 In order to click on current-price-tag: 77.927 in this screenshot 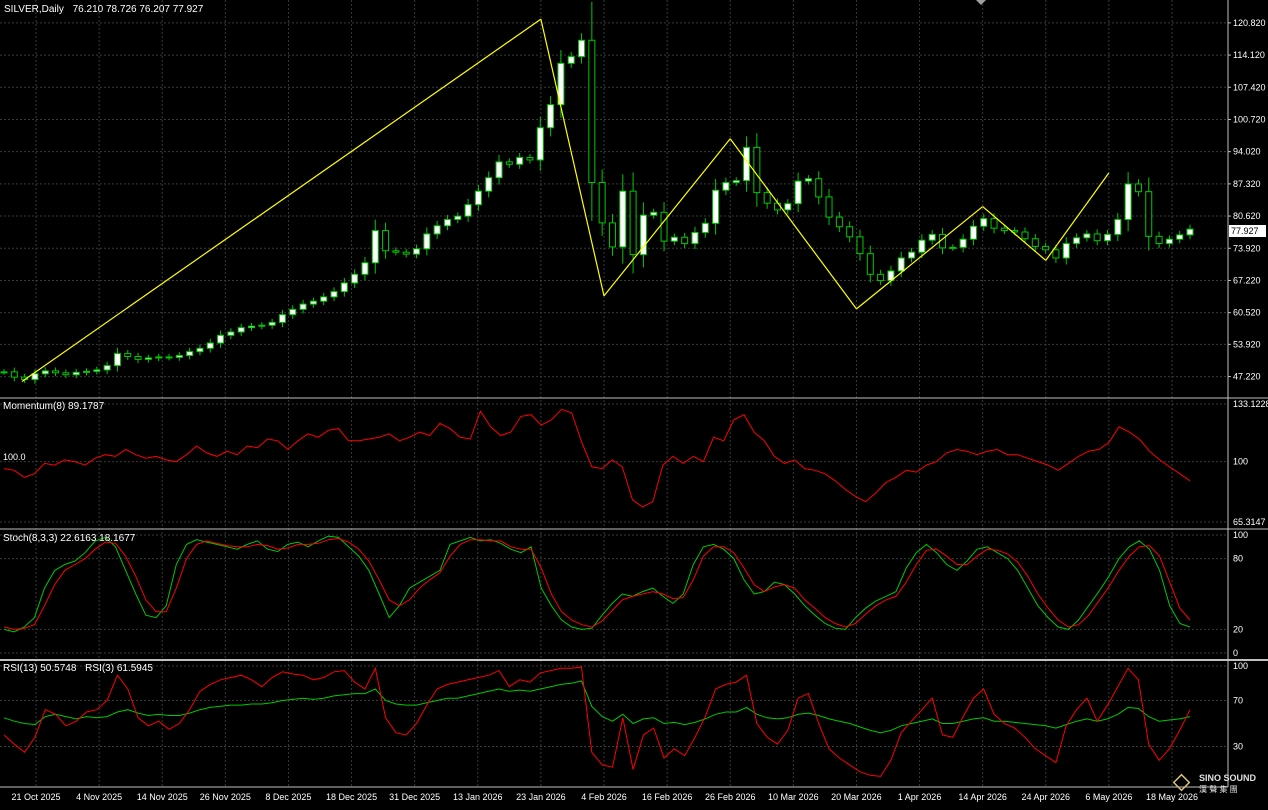, I will do `click(1247, 231)`.